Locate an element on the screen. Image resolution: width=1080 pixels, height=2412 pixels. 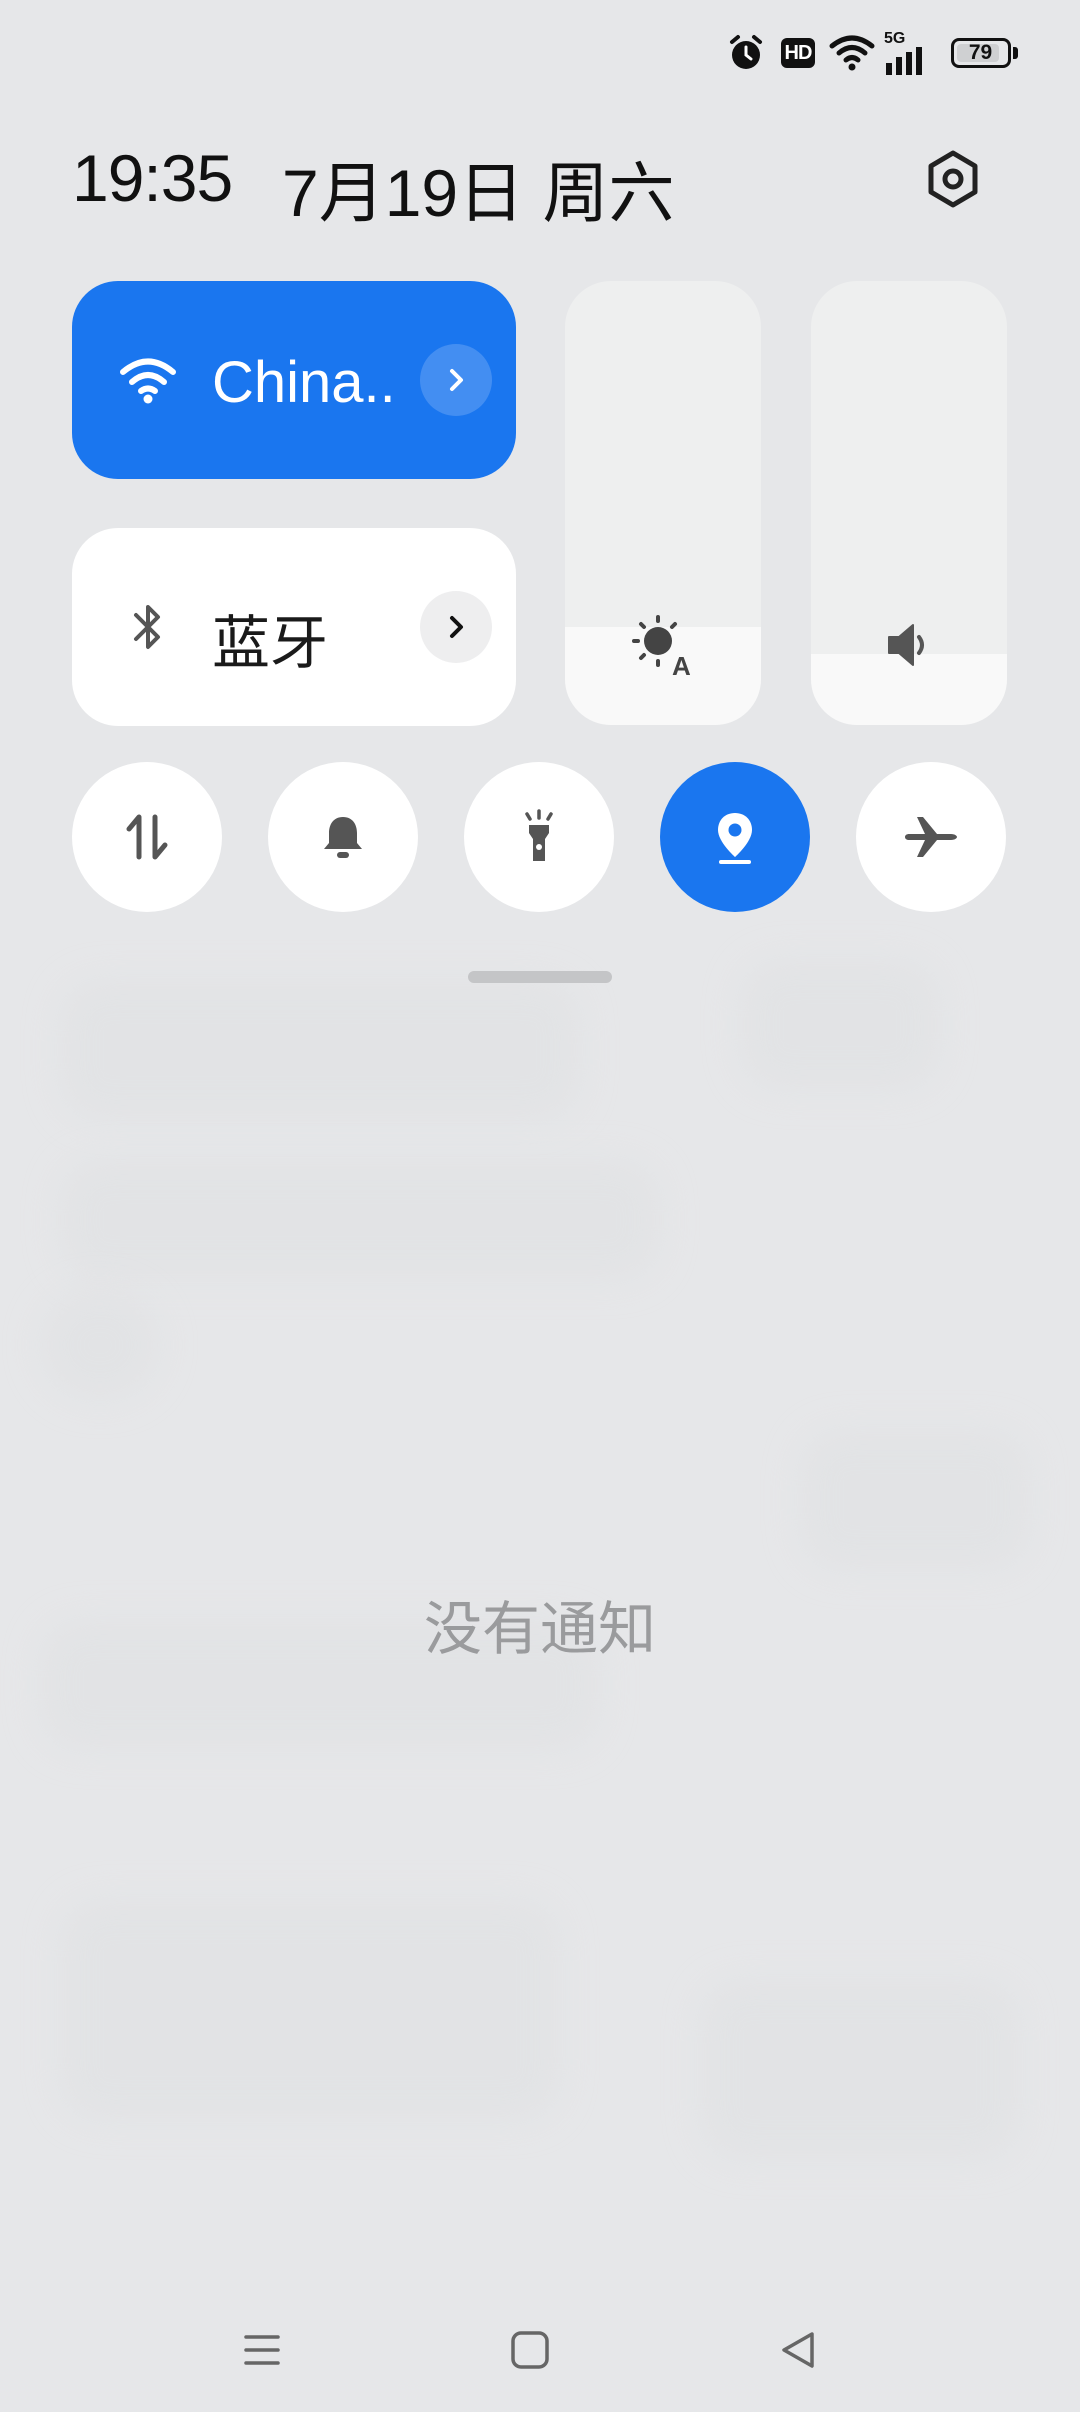
wifi-tile: China.. is located at coordinates (294, 380).